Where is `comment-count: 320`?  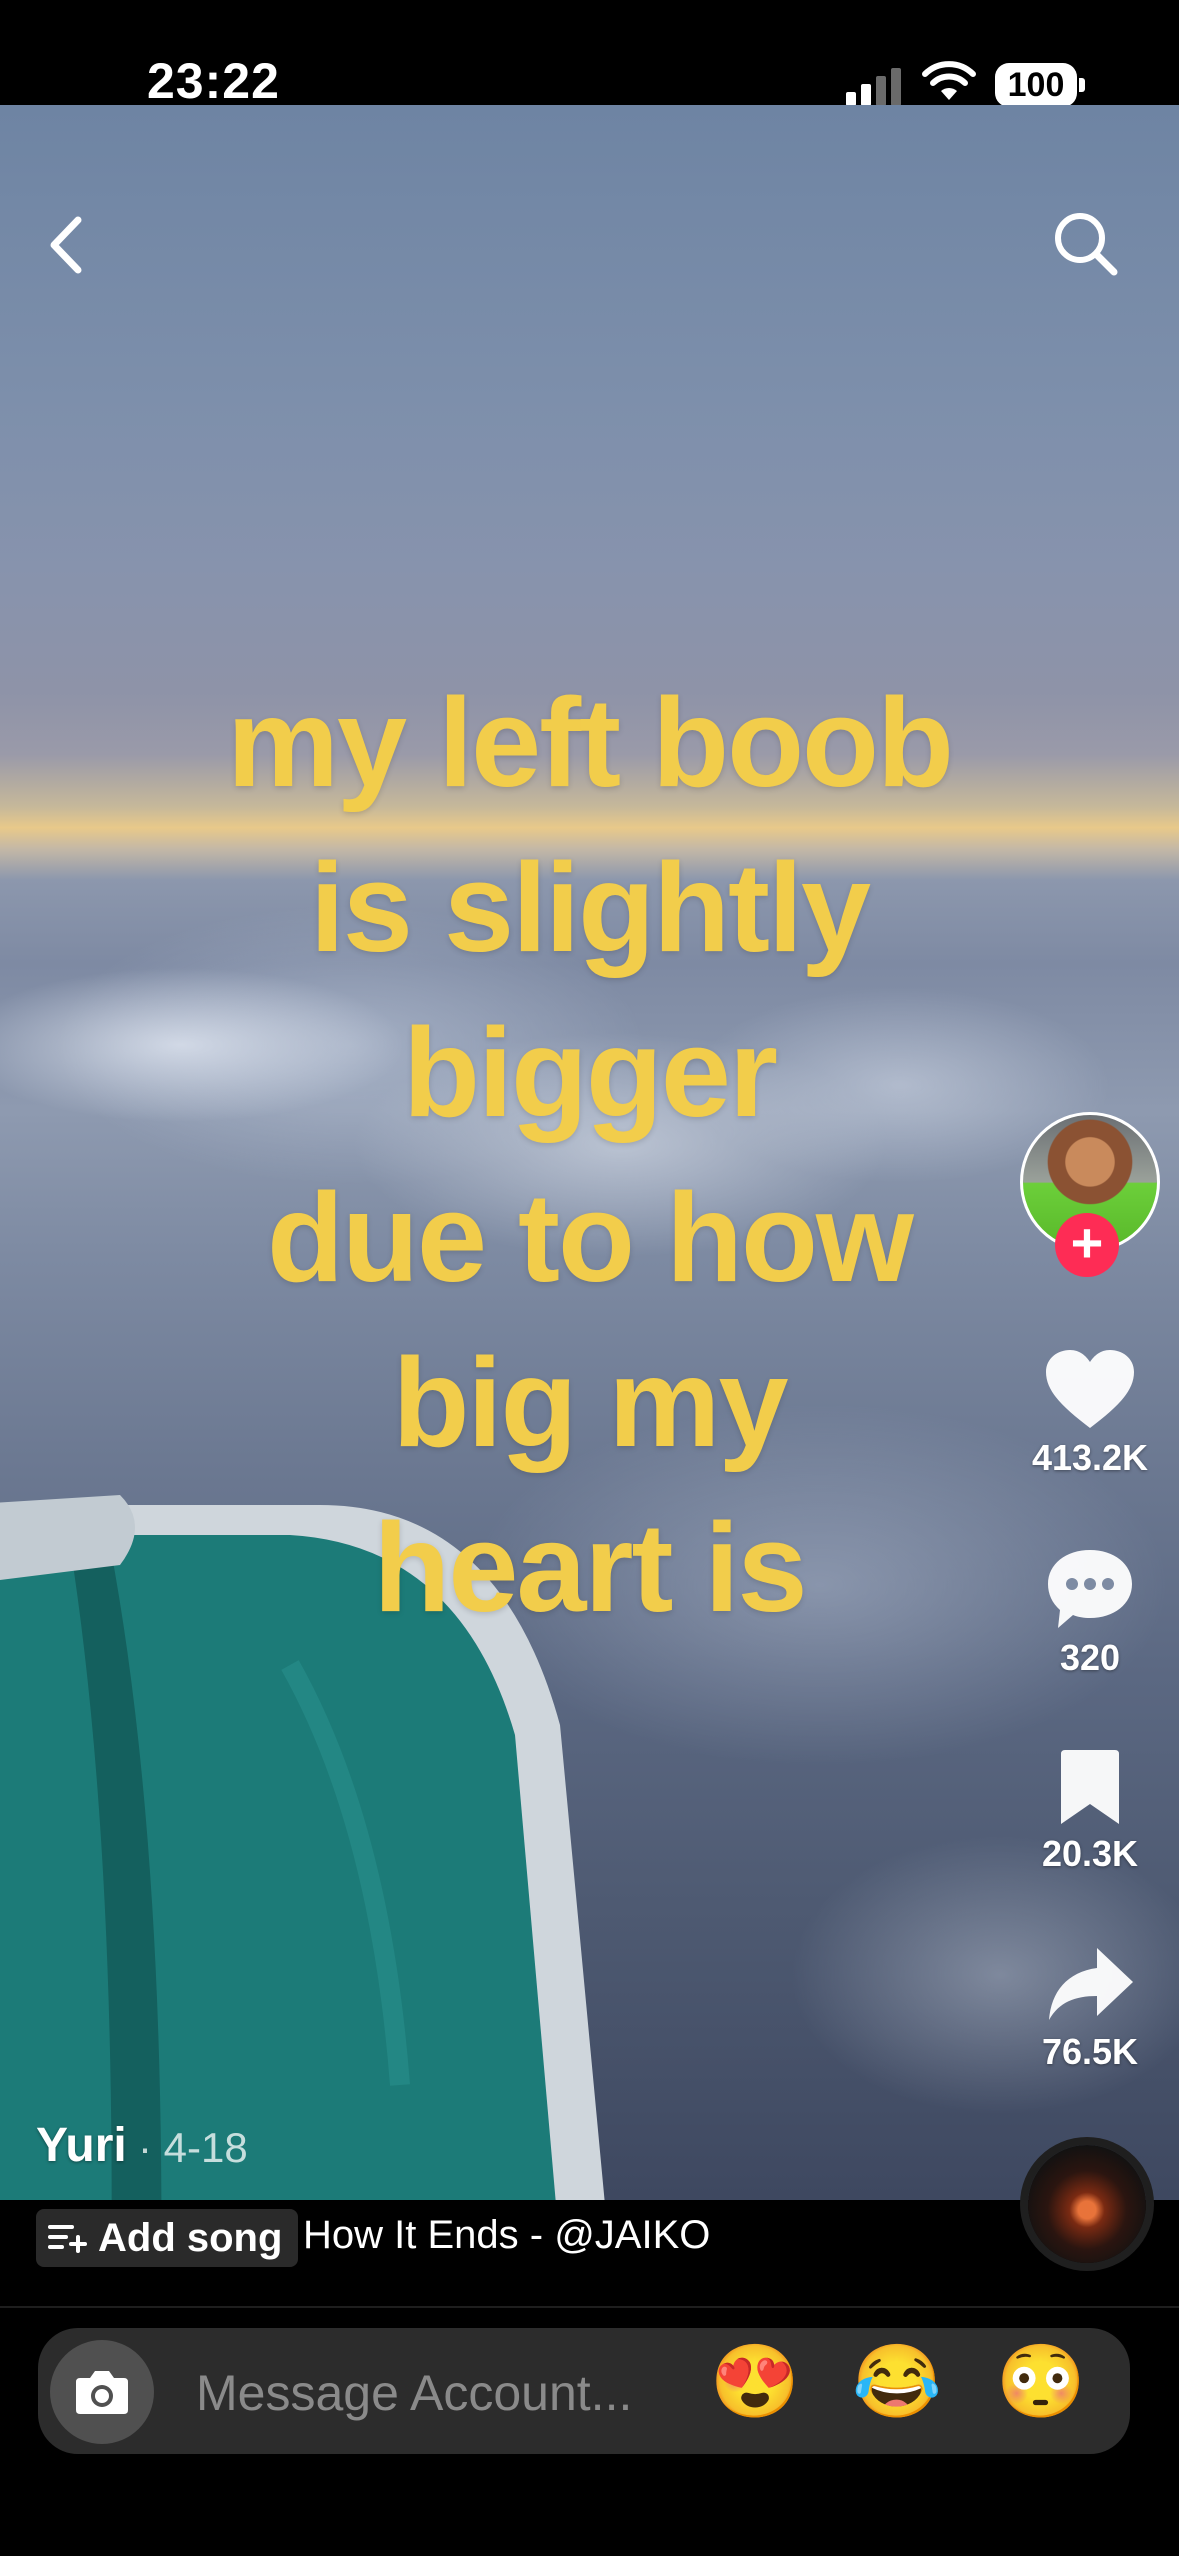
comment-count: 320 is located at coordinates (1090, 1657).